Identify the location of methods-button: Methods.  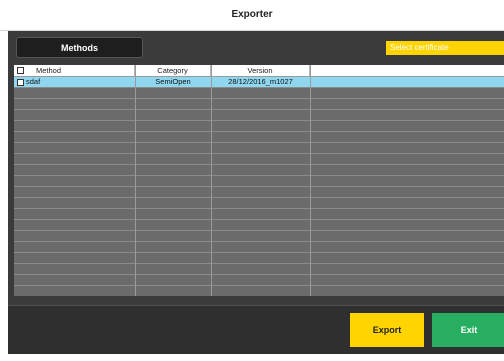
(79, 47).